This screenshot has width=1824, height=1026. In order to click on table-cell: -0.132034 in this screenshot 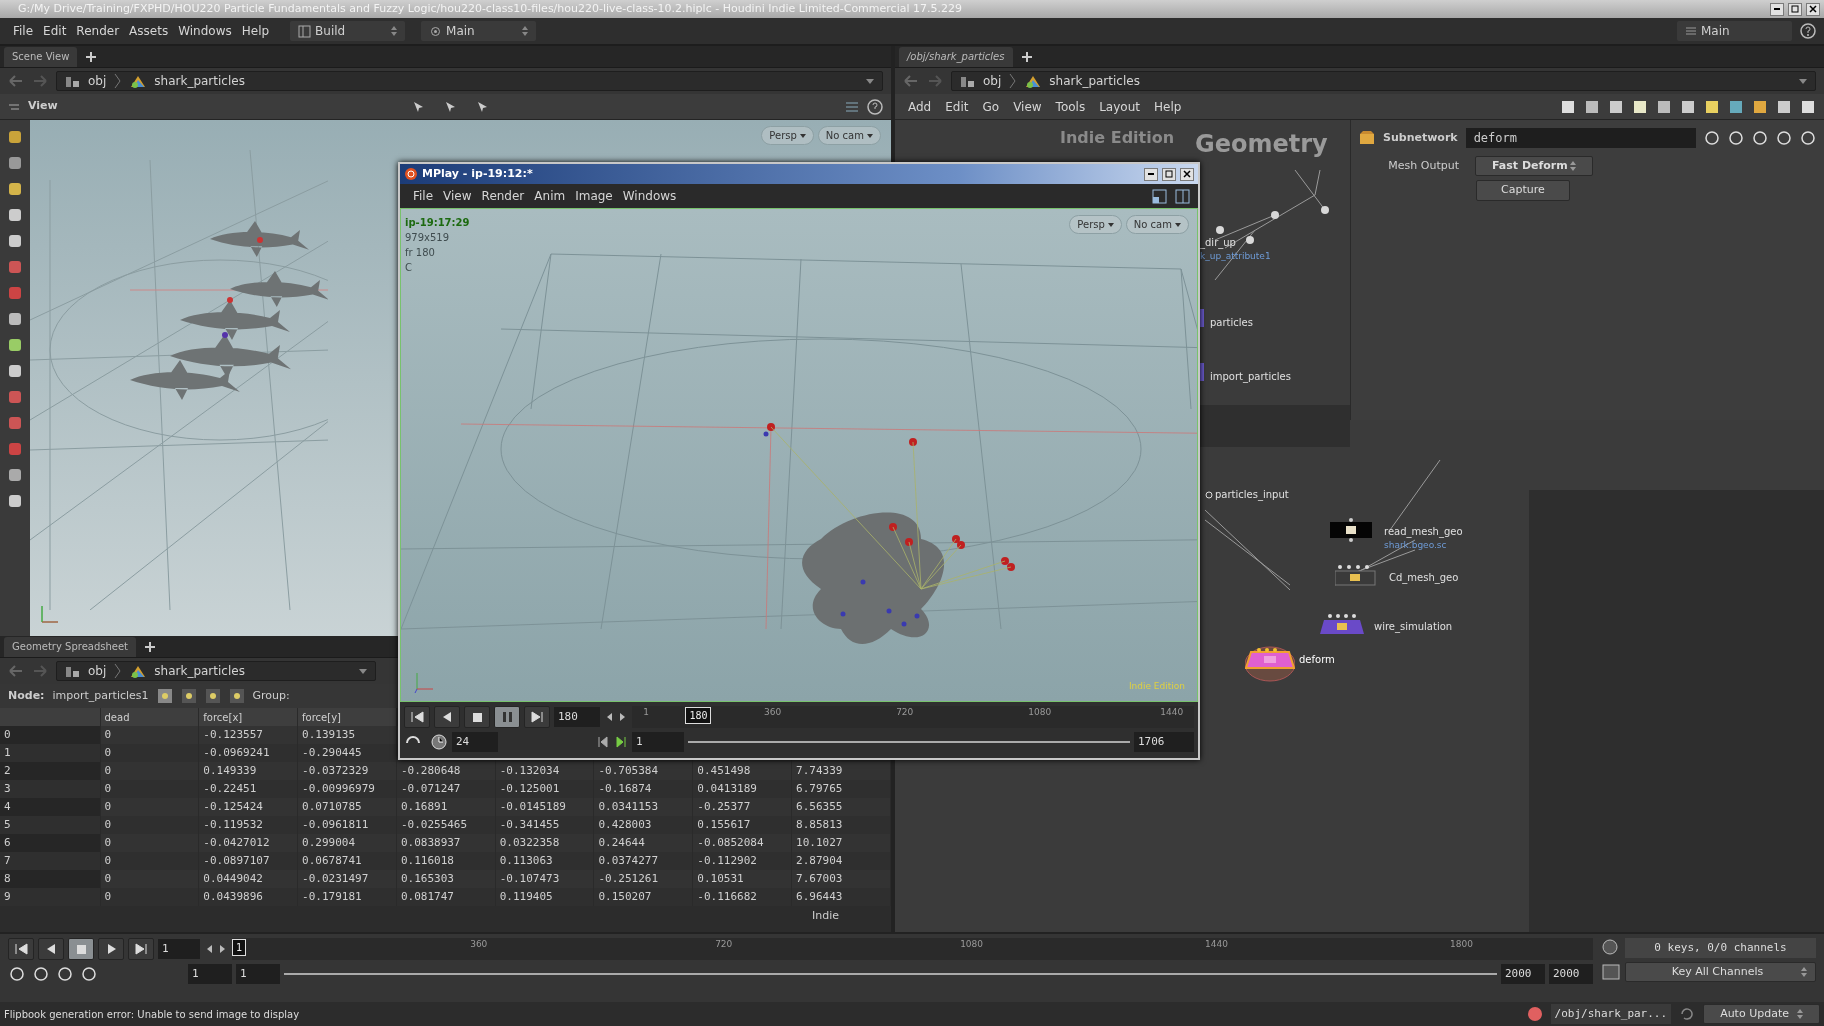, I will do `click(544, 771)`.